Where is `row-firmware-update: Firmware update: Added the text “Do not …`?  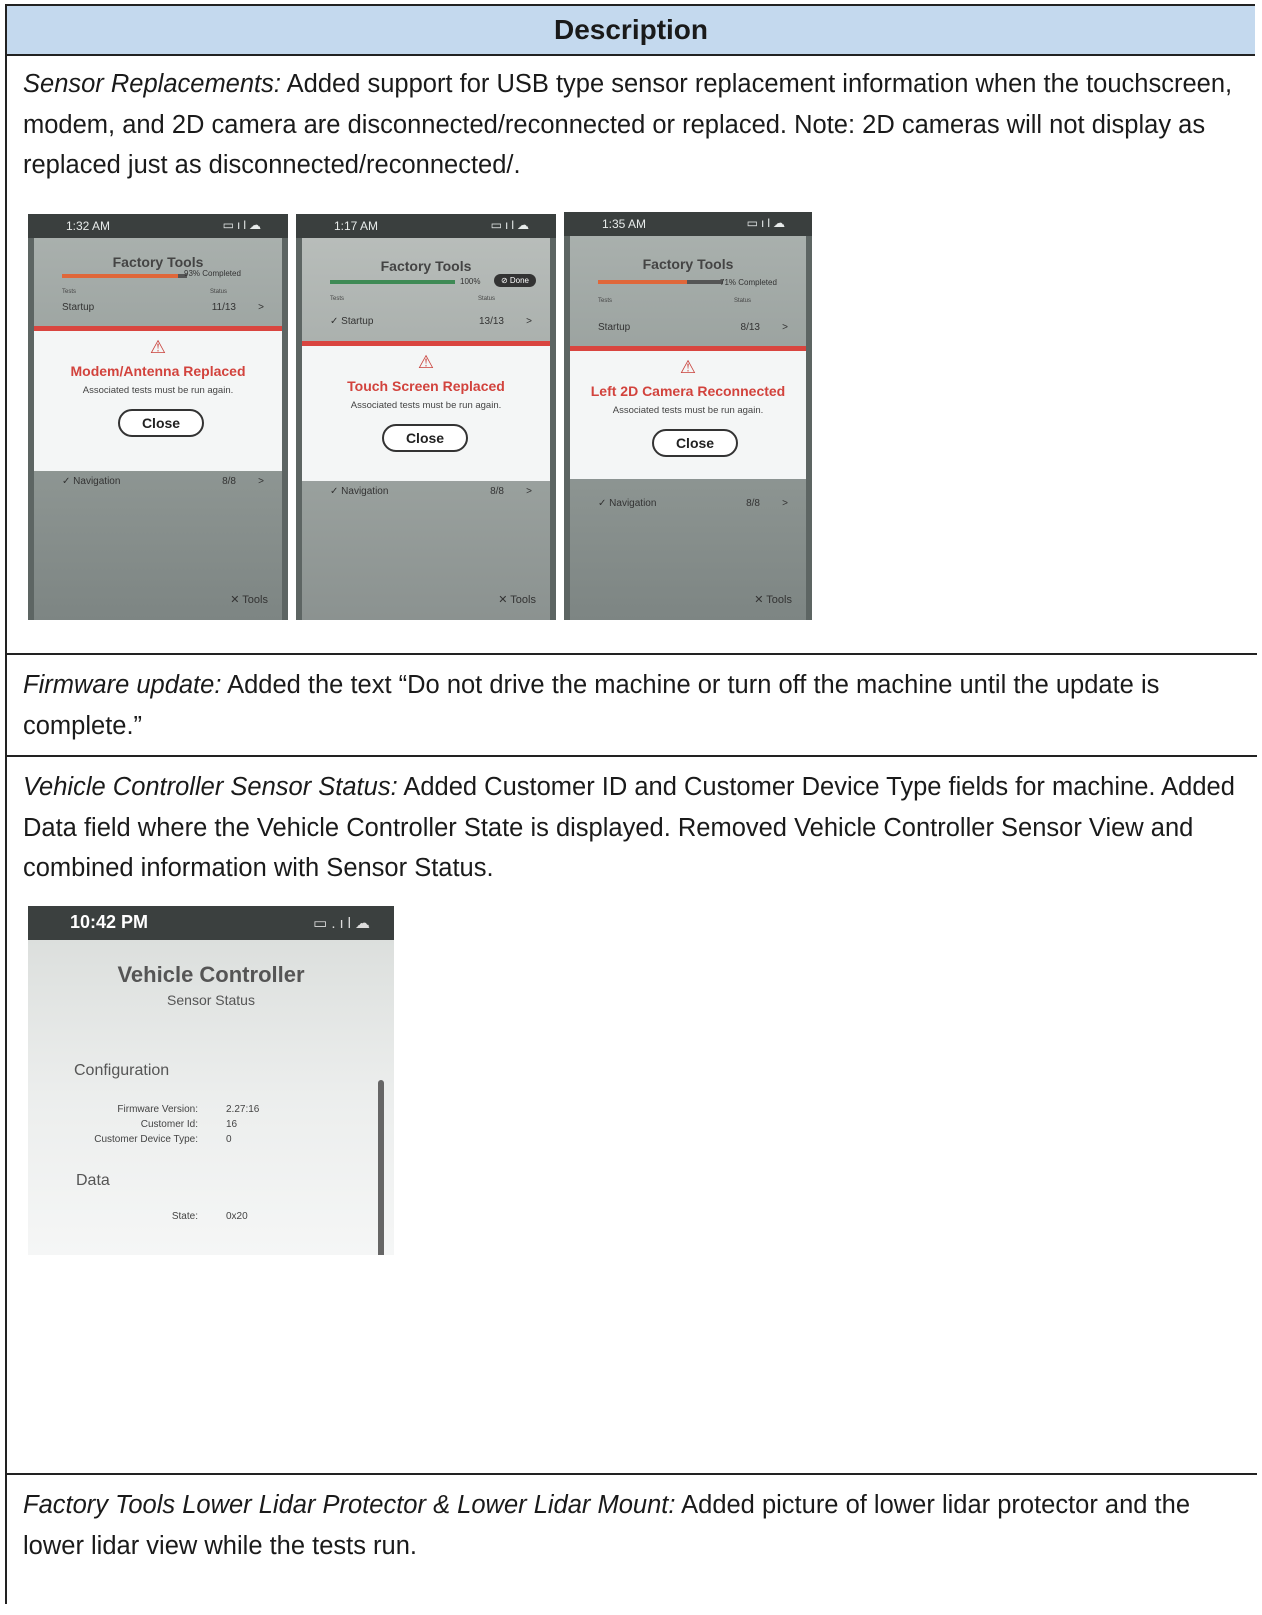 row-firmware-update: Firmware update: Added the text “Do not … is located at coordinates (632, 706).